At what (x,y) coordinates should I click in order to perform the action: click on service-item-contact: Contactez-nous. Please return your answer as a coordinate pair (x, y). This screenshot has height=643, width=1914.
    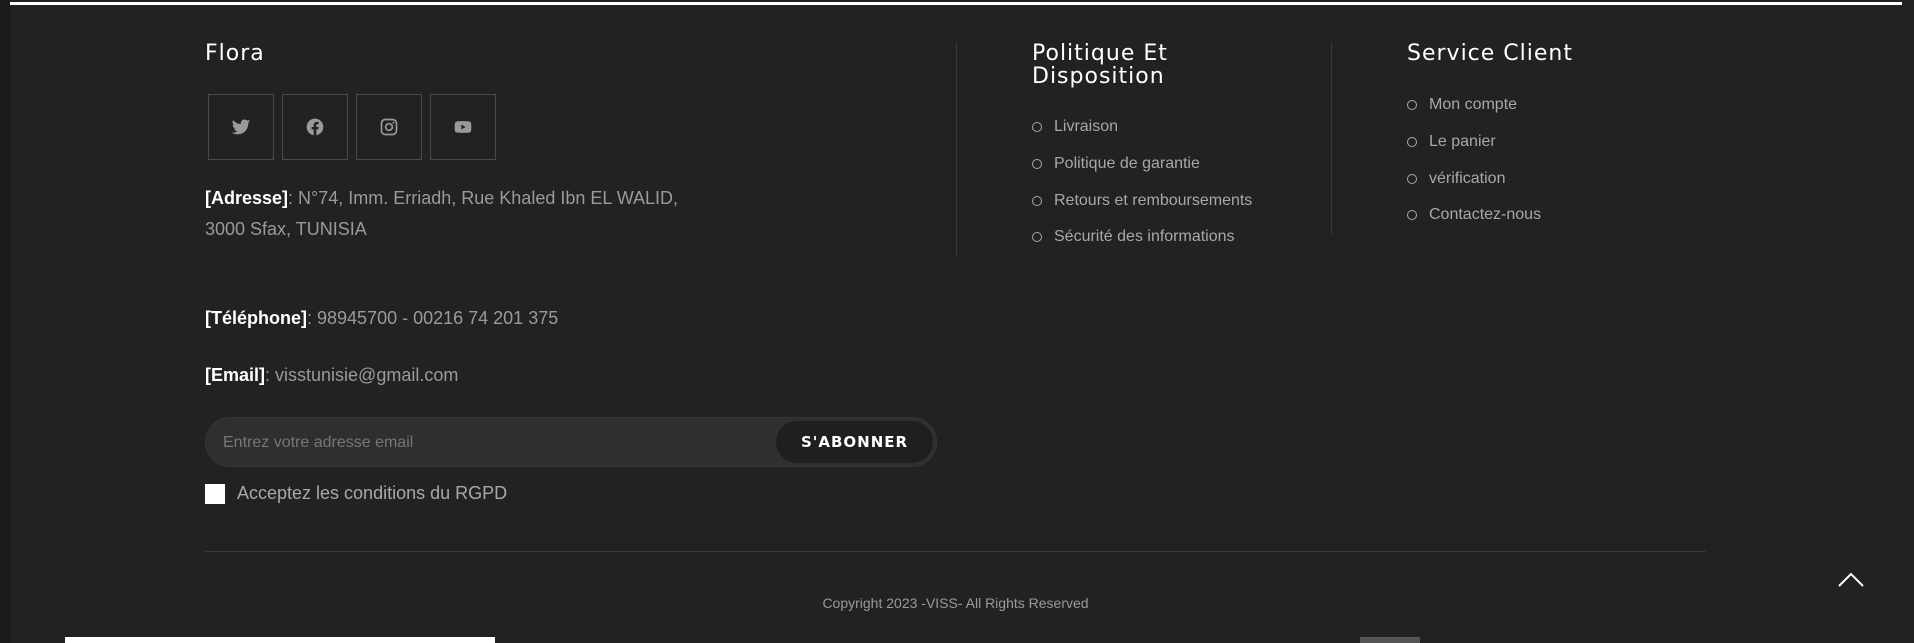
    Looking at the image, I should click on (1474, 215).